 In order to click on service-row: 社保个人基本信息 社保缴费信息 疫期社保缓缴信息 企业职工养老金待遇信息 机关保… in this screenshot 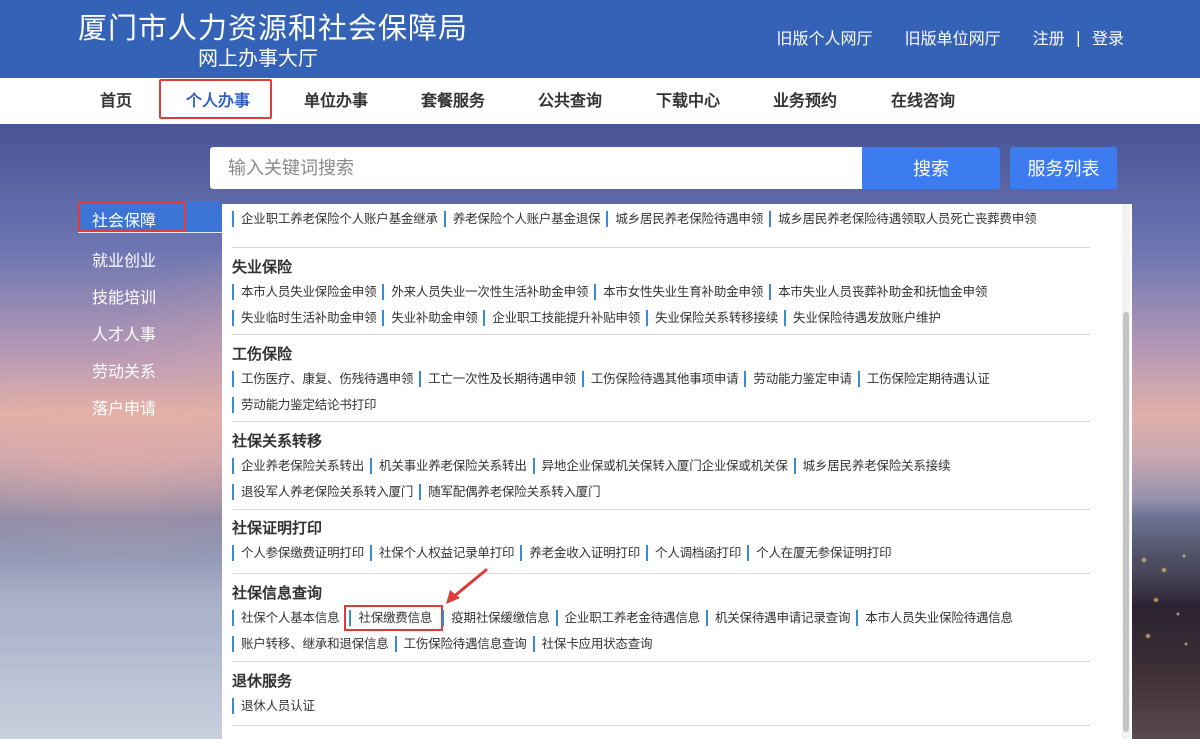, I will do `click(661, 618)`.